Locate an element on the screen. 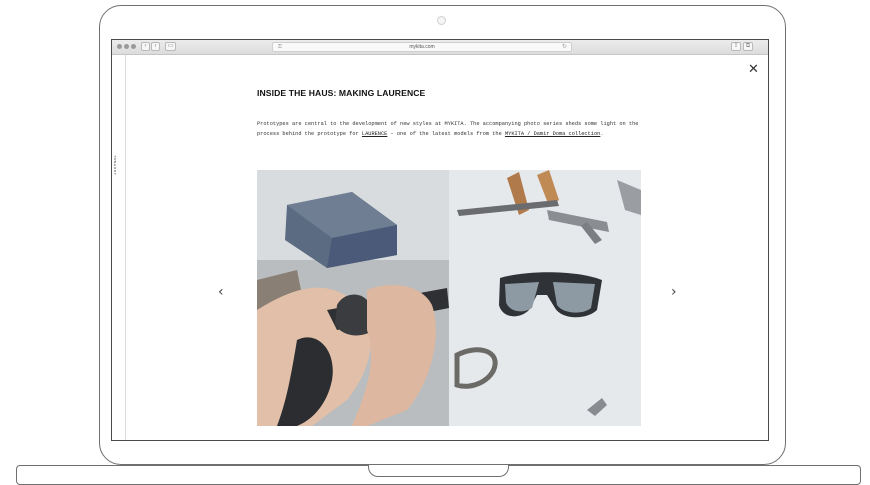 This screenshot has height=485, width=870. url-text: mykita.com is located at coordinates (422, 47).